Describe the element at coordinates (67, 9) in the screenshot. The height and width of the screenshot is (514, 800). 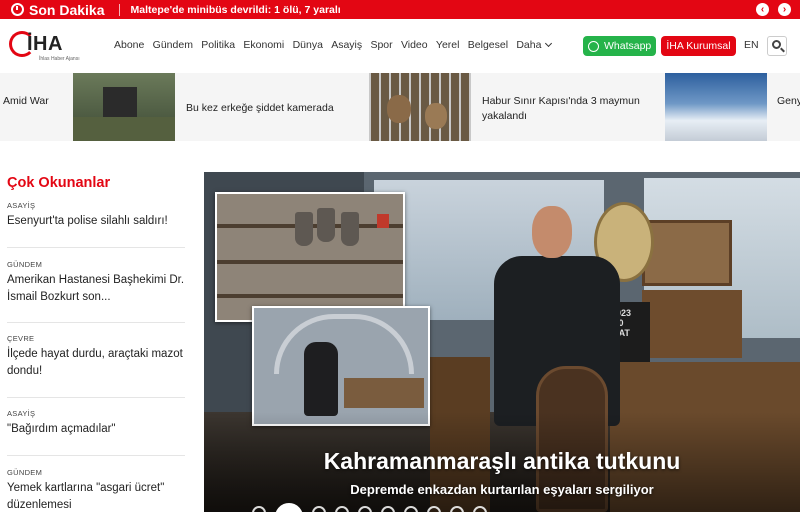
I see `breaking-title: Son Dakika` at that location.